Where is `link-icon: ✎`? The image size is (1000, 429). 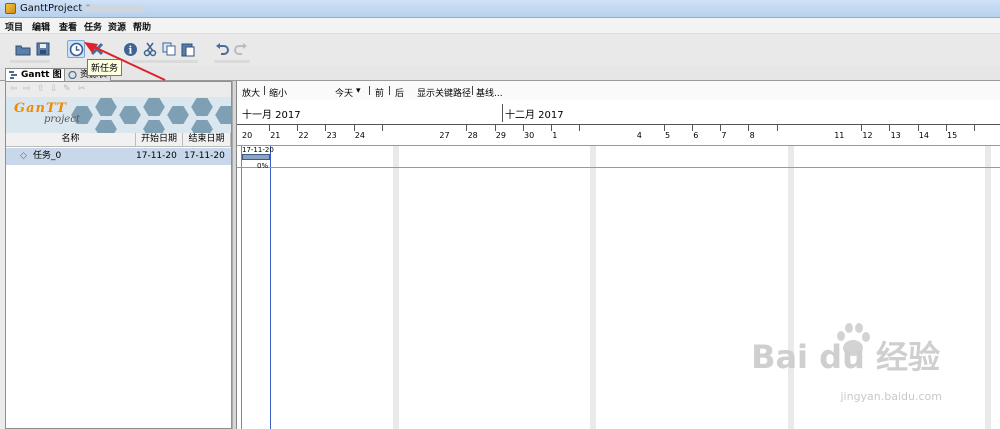
link-icon: ✎ is located at coordinates (67, 89).